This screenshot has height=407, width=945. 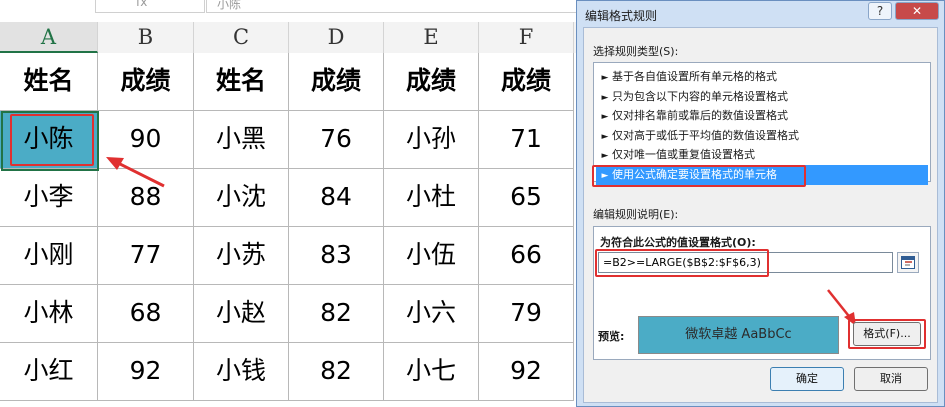 I want to click on column-header-e: E, so click(x=431, y=37).